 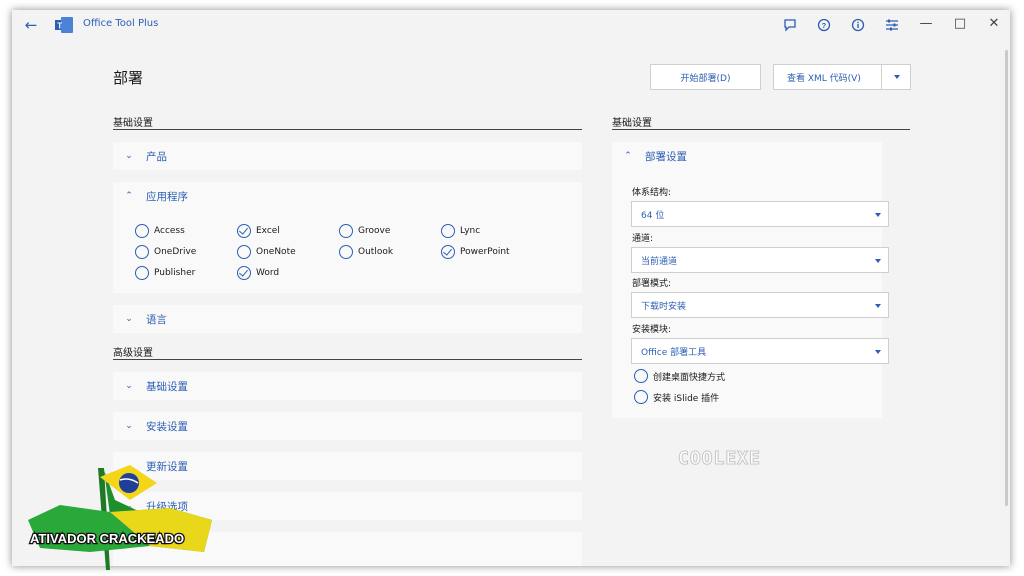 I want to click on feedback-icon, so click(x=790, y=25).